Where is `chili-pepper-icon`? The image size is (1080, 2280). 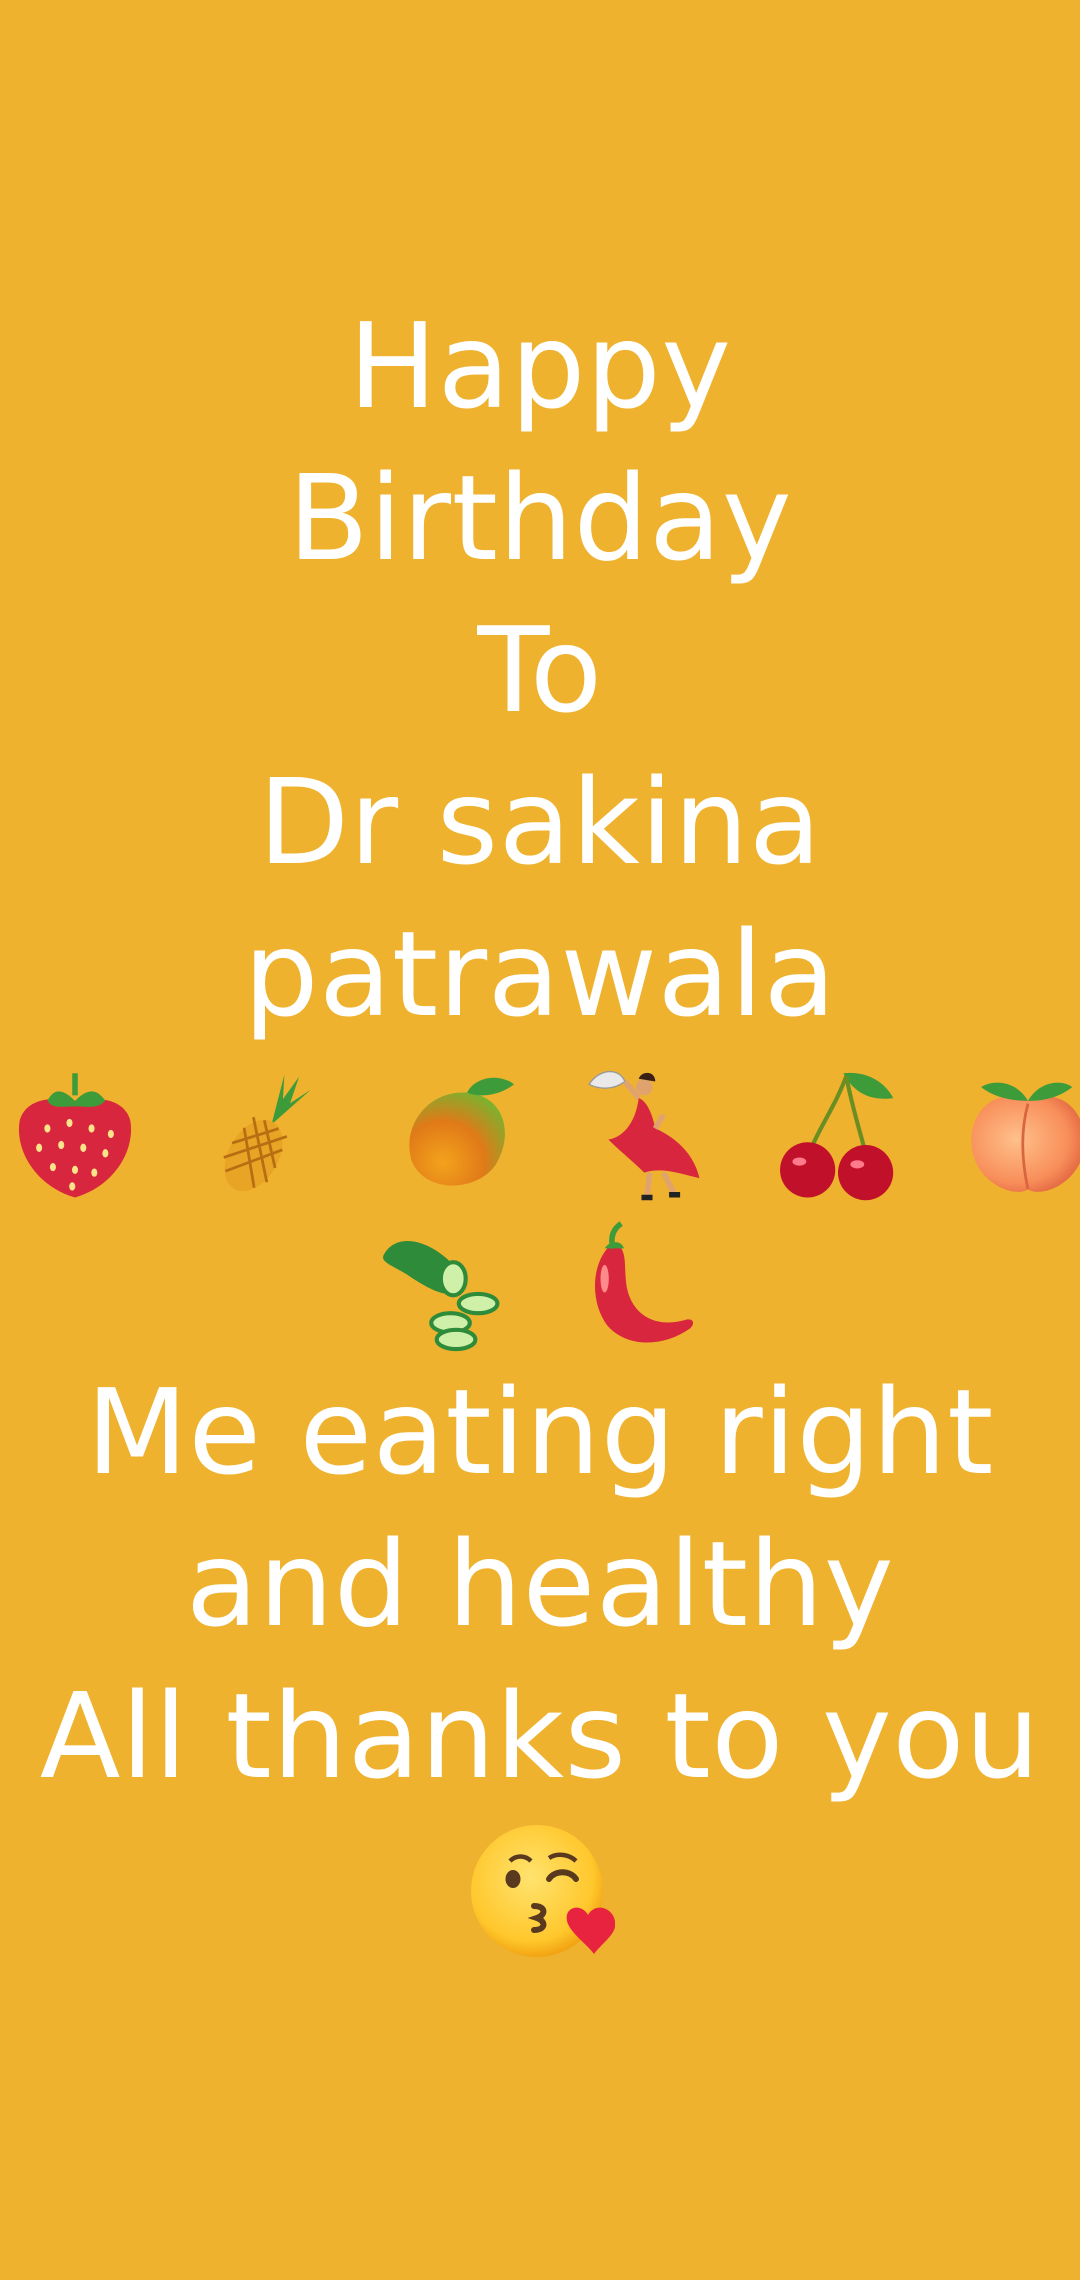
chili-pepper-icon is located at coordinates (644, 1281).